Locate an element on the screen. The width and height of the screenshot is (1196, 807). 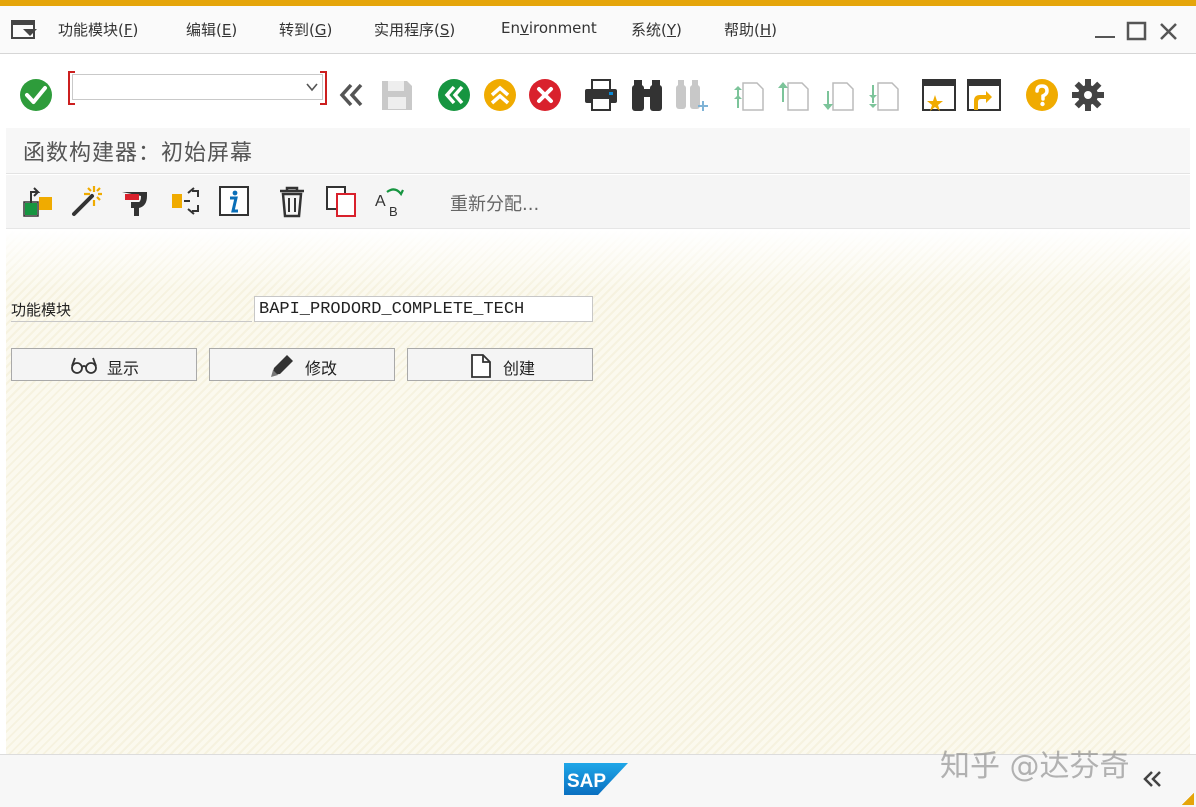
standard-toolbar is located at coordinates (598, 91).